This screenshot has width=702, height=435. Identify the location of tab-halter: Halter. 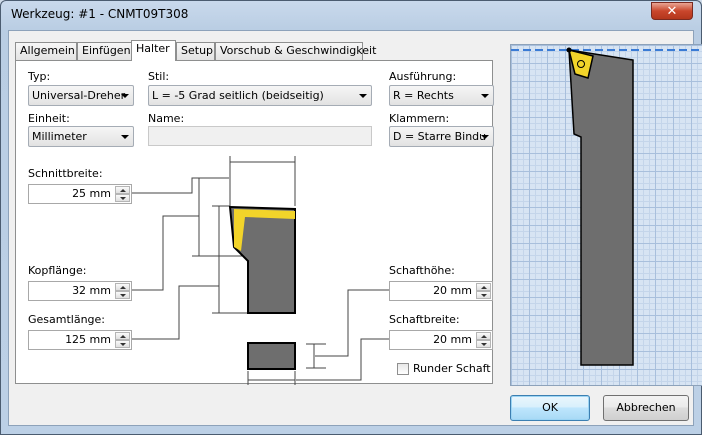
(153, 50).